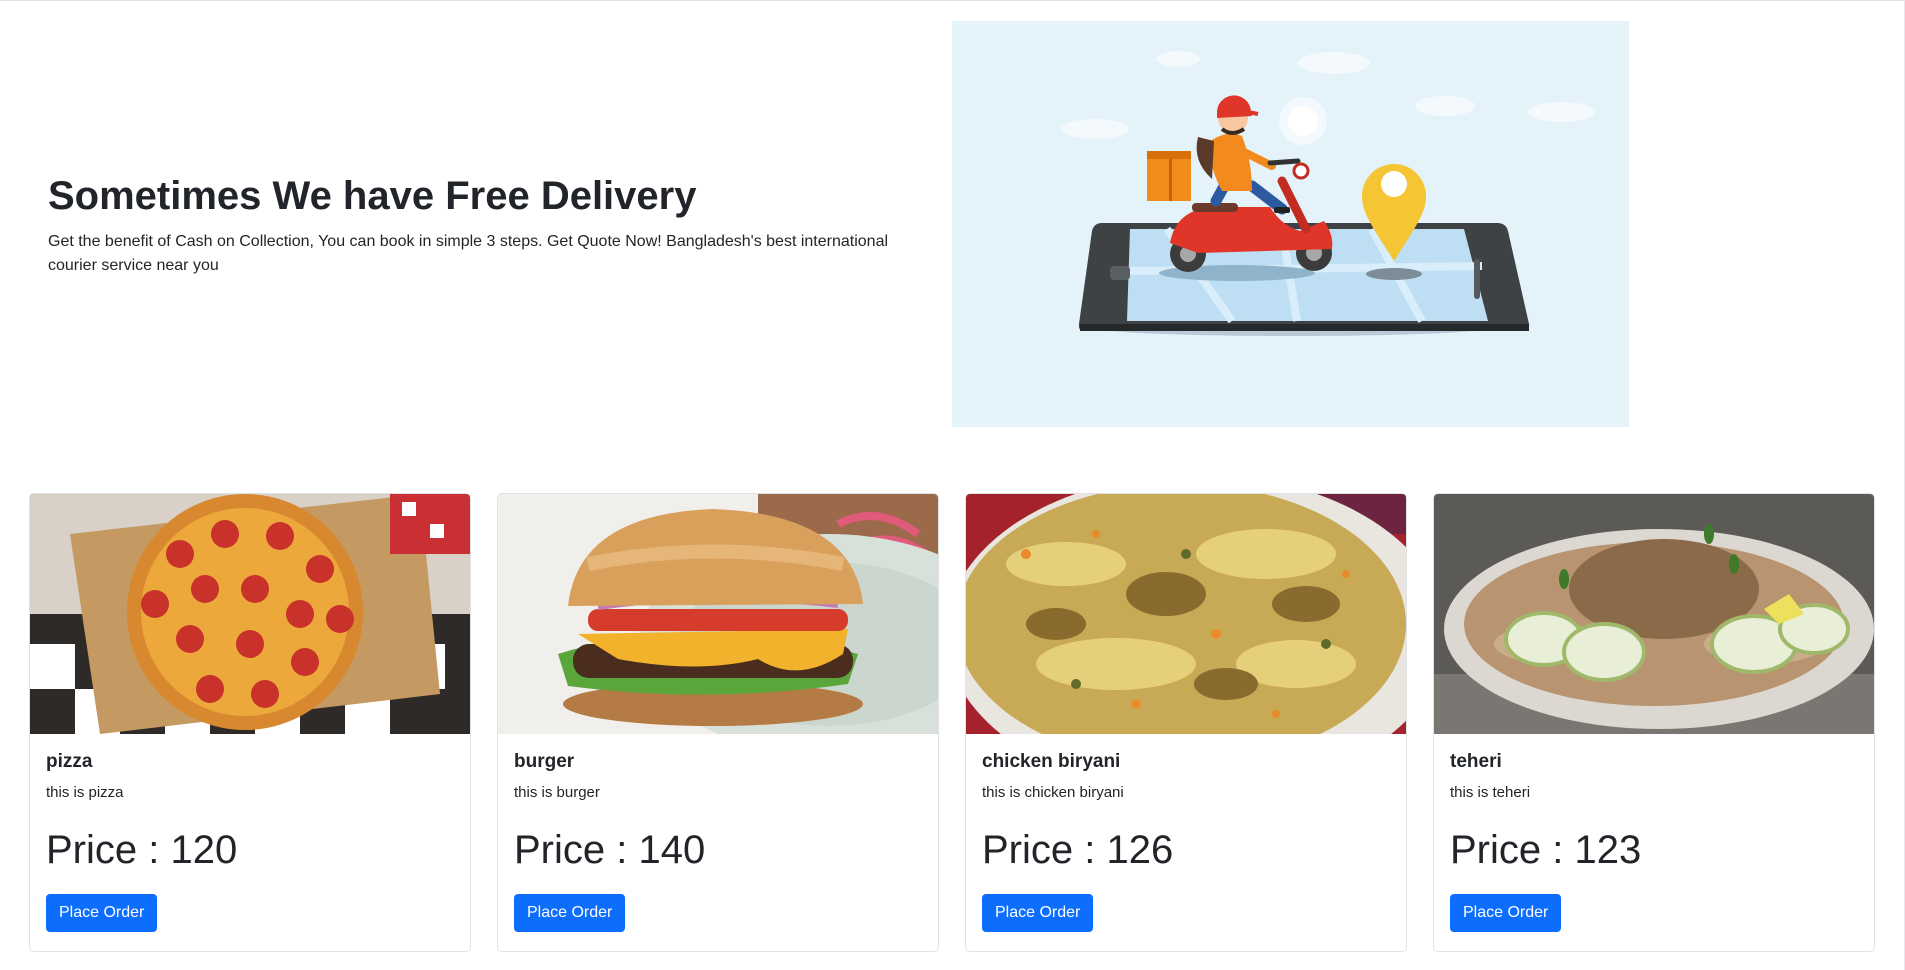 The height and width of the screenshot is (970, 1905). What do you see at coordinates (1186, 614) in the screenshot?
I see `chicken-biryani-image` at bounding box center [1186, 614].